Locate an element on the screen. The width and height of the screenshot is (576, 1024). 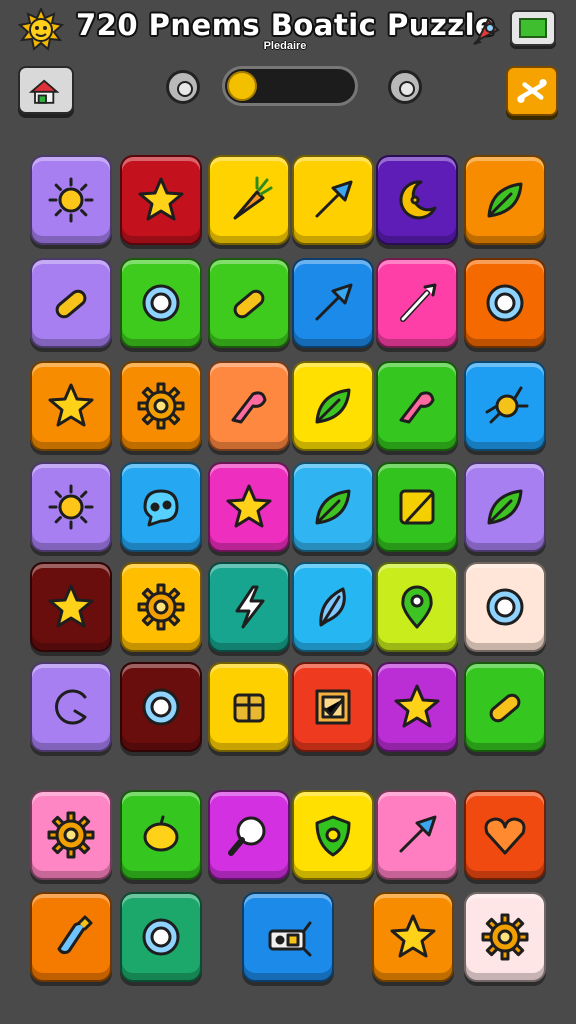
magnifier-icon is located at coordinates (247, 836).